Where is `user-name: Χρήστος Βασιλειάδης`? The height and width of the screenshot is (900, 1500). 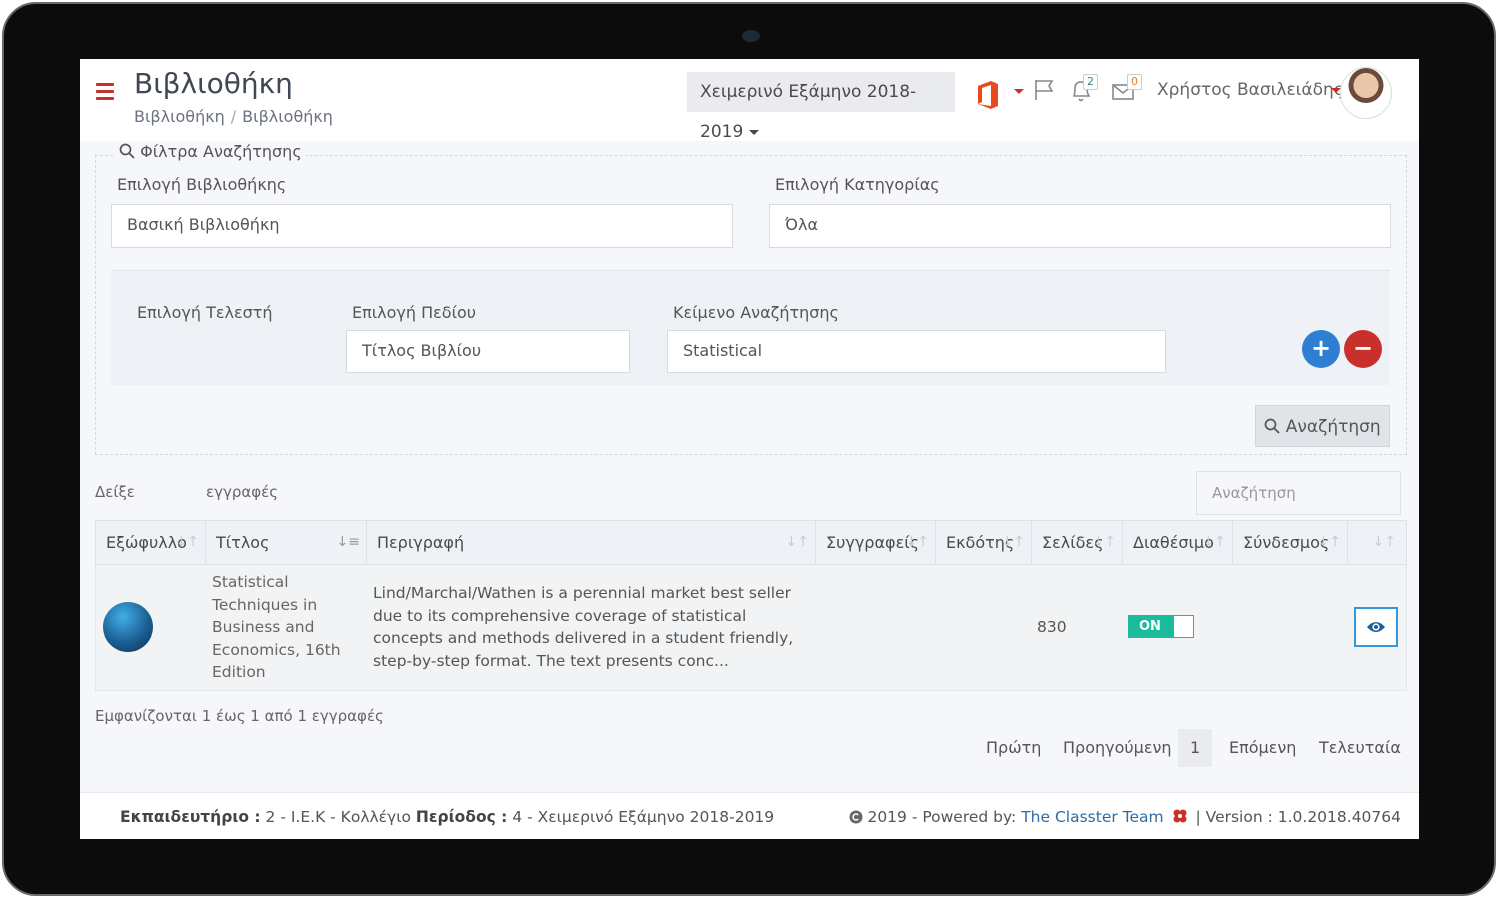
user-name: Χρήστος Βασιλειάδης is located at coordinates (1250, 90).